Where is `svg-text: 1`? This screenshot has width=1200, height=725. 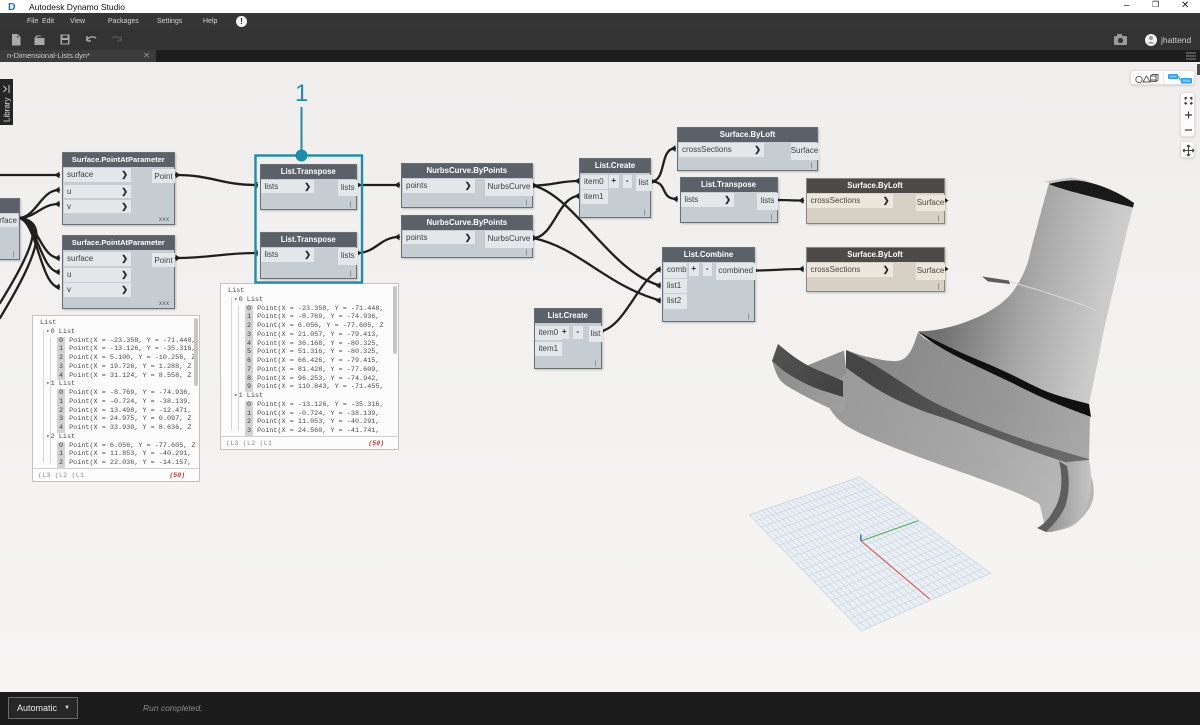 svg-text: 1 is located at coordinates (301, 93).